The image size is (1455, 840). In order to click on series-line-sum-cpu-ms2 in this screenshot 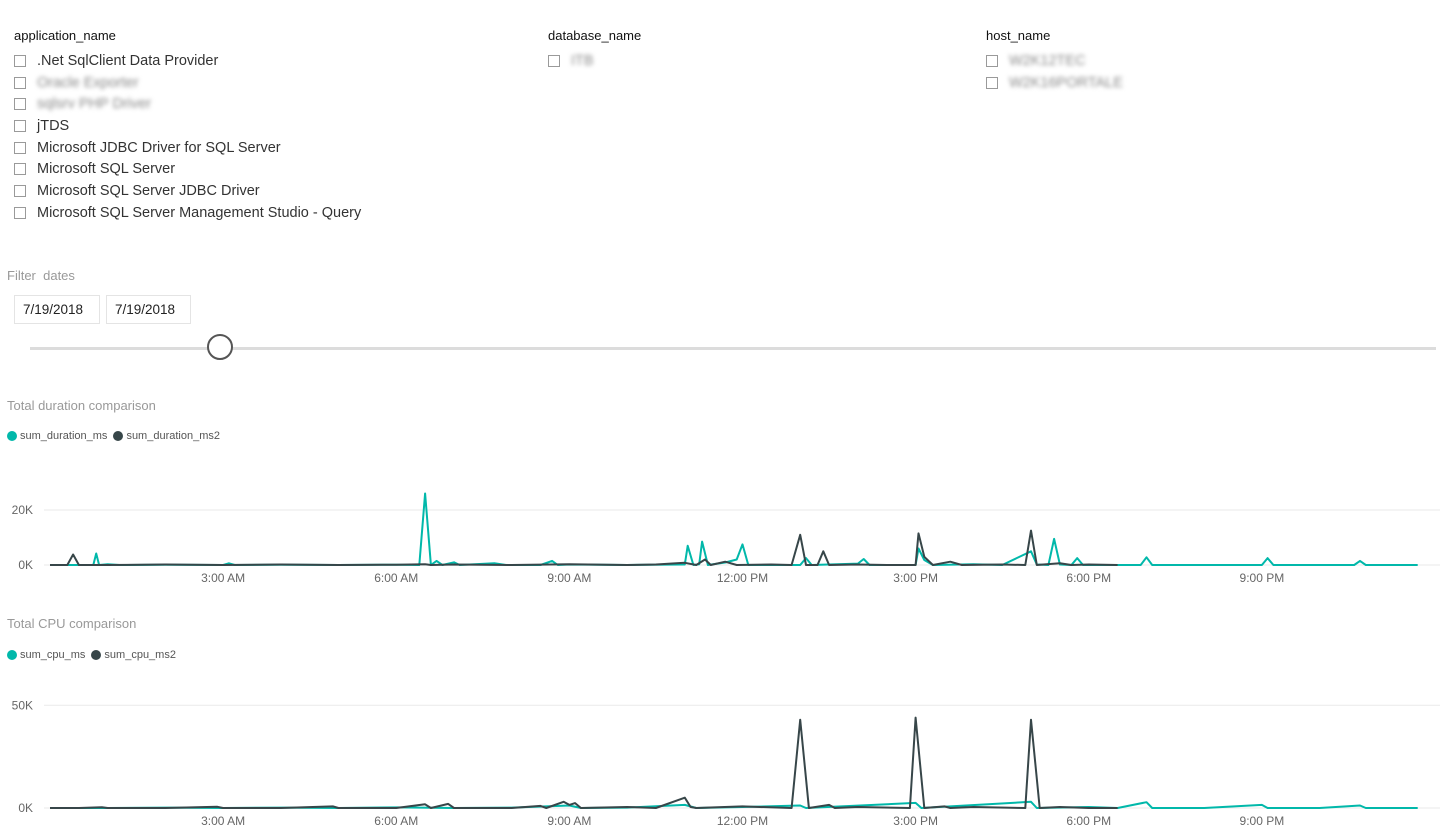, I will do `click(584, 762)`.